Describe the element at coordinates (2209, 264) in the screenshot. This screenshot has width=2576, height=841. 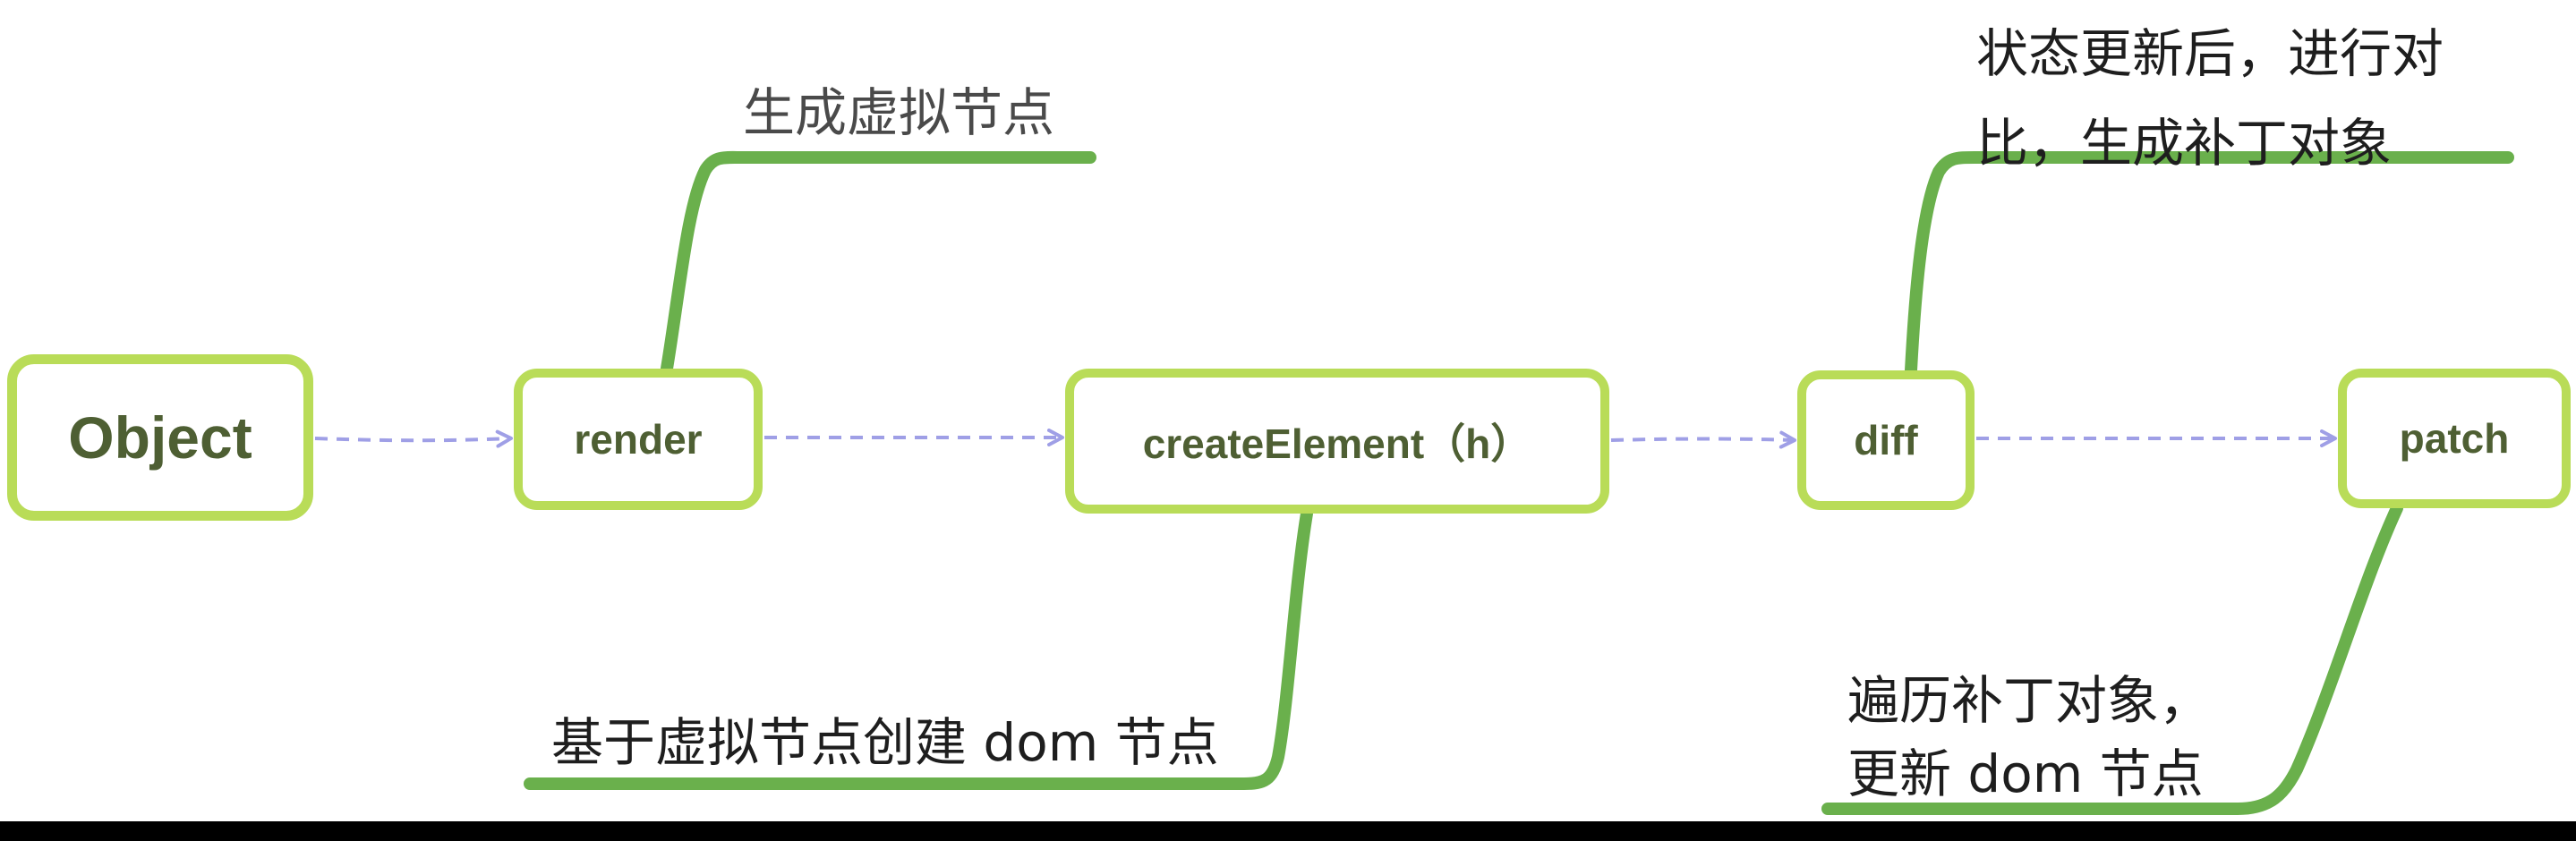
I see `branch-line-diff` at that location.